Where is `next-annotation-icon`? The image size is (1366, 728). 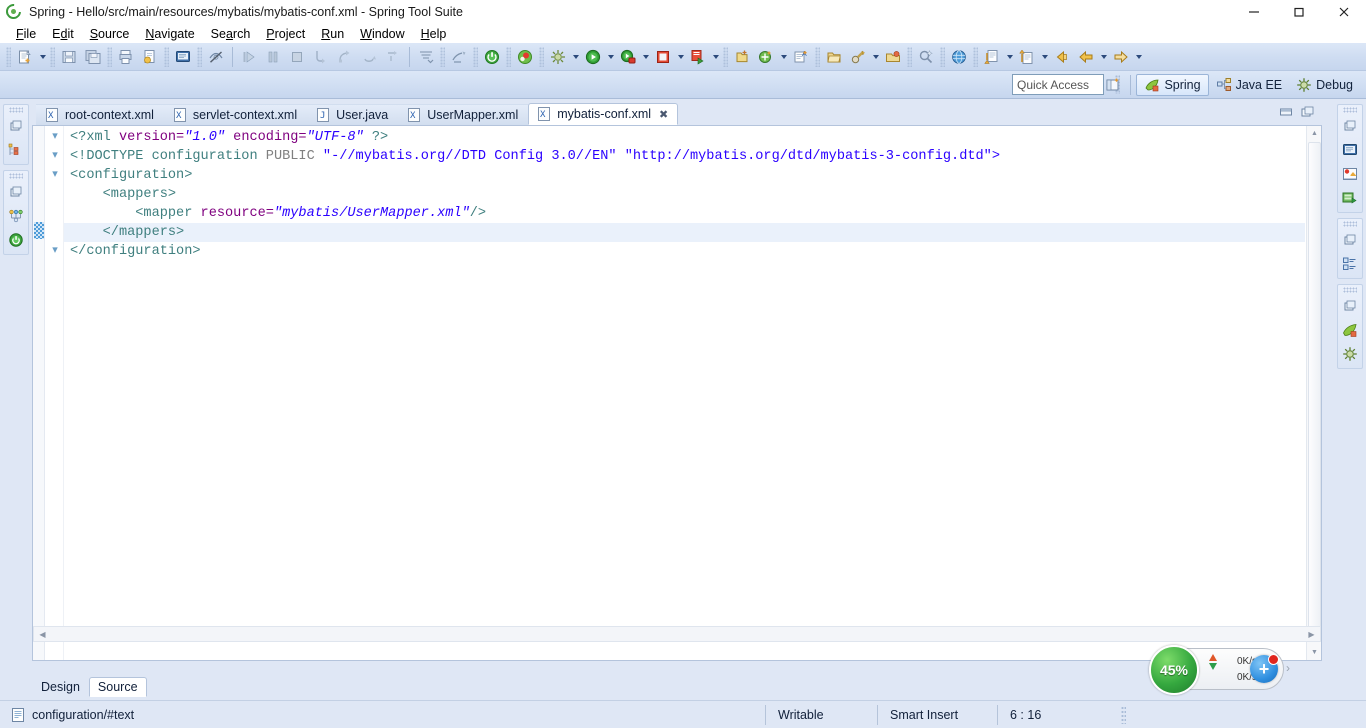 next-annotation-icon is located at coordinates (992, 57).